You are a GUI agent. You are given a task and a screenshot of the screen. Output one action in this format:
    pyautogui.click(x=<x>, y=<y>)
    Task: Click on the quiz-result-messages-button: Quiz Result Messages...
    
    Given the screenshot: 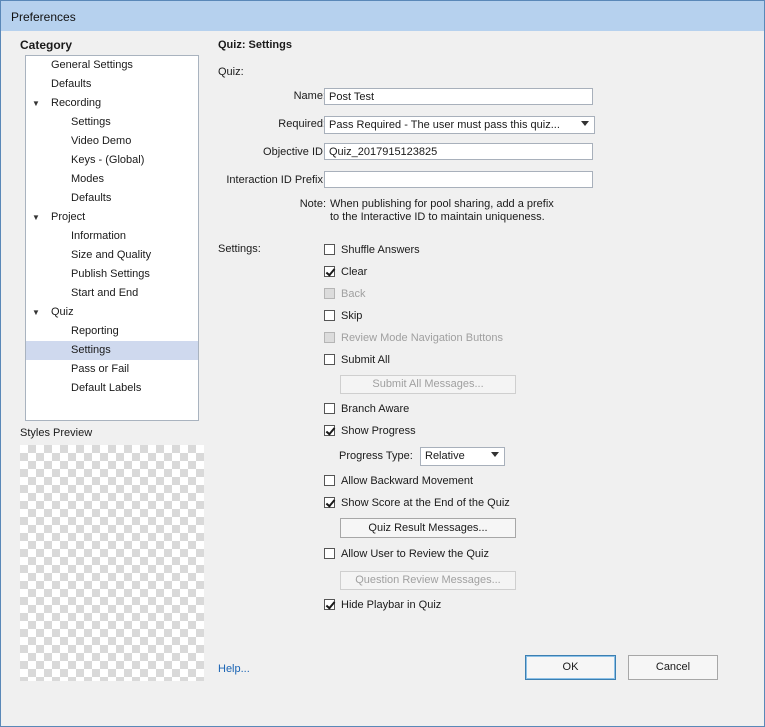 What is the action you would take?
    pyautogui.click(x=428, y=528)
    